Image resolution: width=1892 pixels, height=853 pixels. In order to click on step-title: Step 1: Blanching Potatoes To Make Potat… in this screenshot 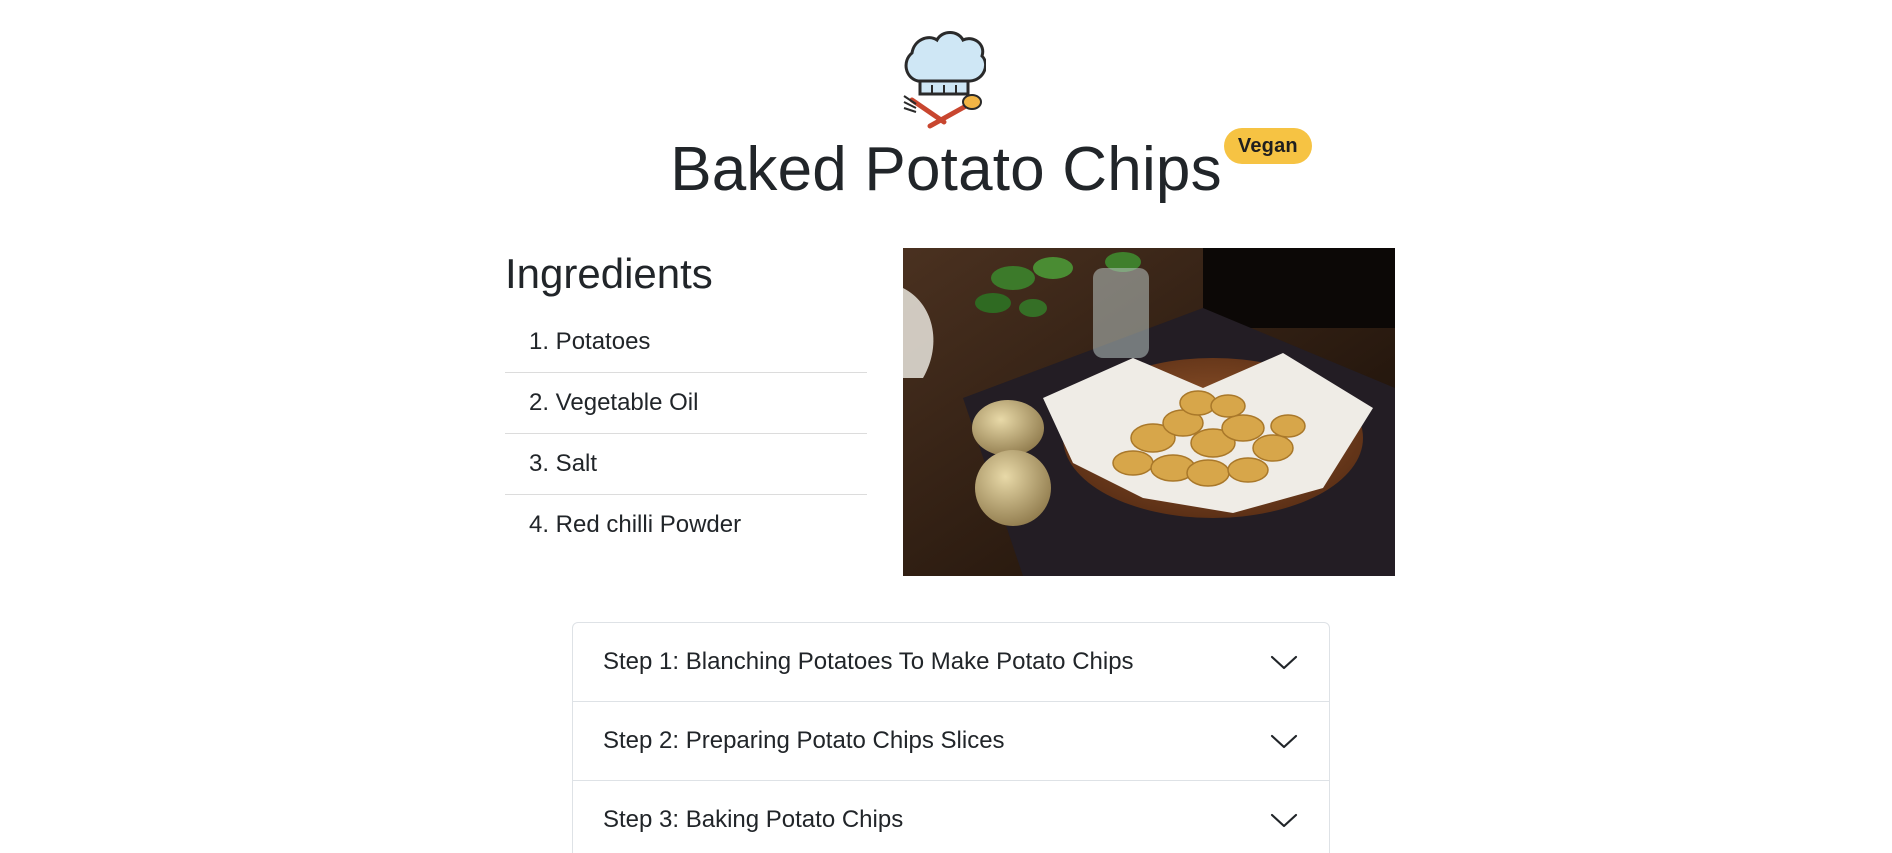, I will do `click(868, 661)`.